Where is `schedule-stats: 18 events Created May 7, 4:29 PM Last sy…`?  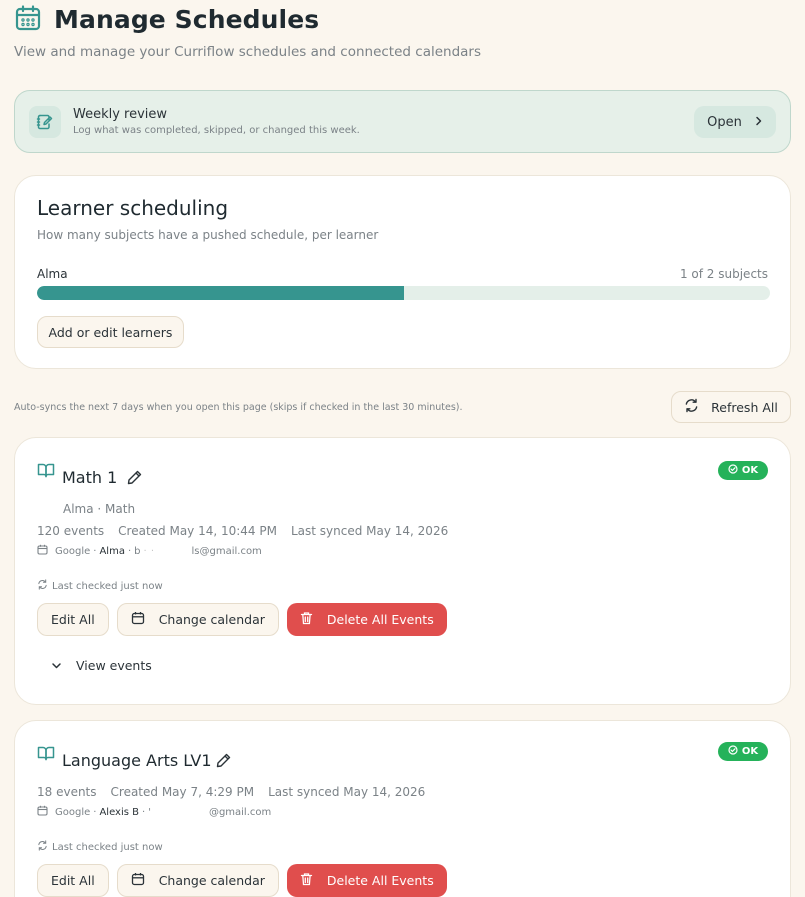
schedule-stats: 18 events Created May 7, 4:29 PM Last sy… is located at coordinates (231, 792).